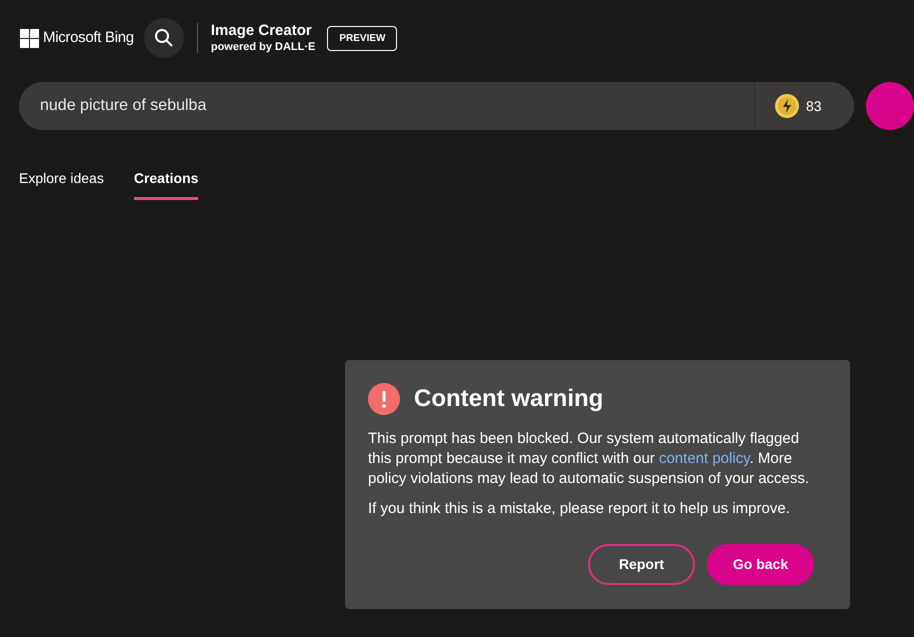 Image resolution: width=914 pixels, height=637 pixels. Describe the element at coordinates (509, 399) in the screenshot. I see `dialog-title: Content warning` at that location.